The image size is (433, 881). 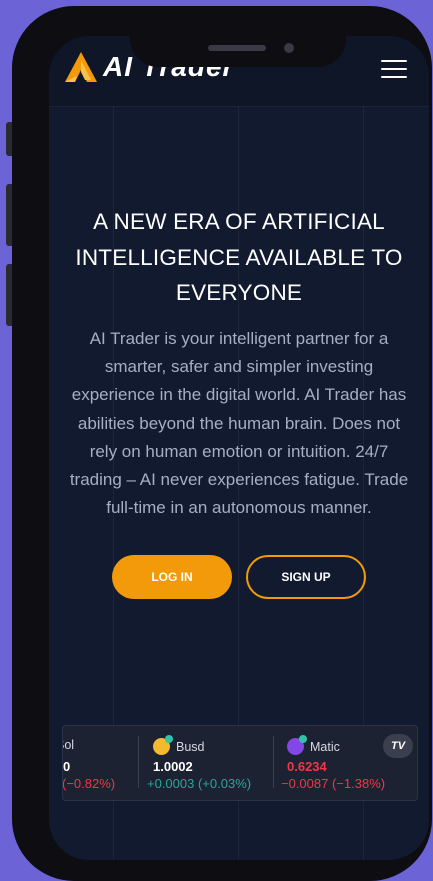 I want to click on ticker-symbol: Busd, so click(x=179, y=745).